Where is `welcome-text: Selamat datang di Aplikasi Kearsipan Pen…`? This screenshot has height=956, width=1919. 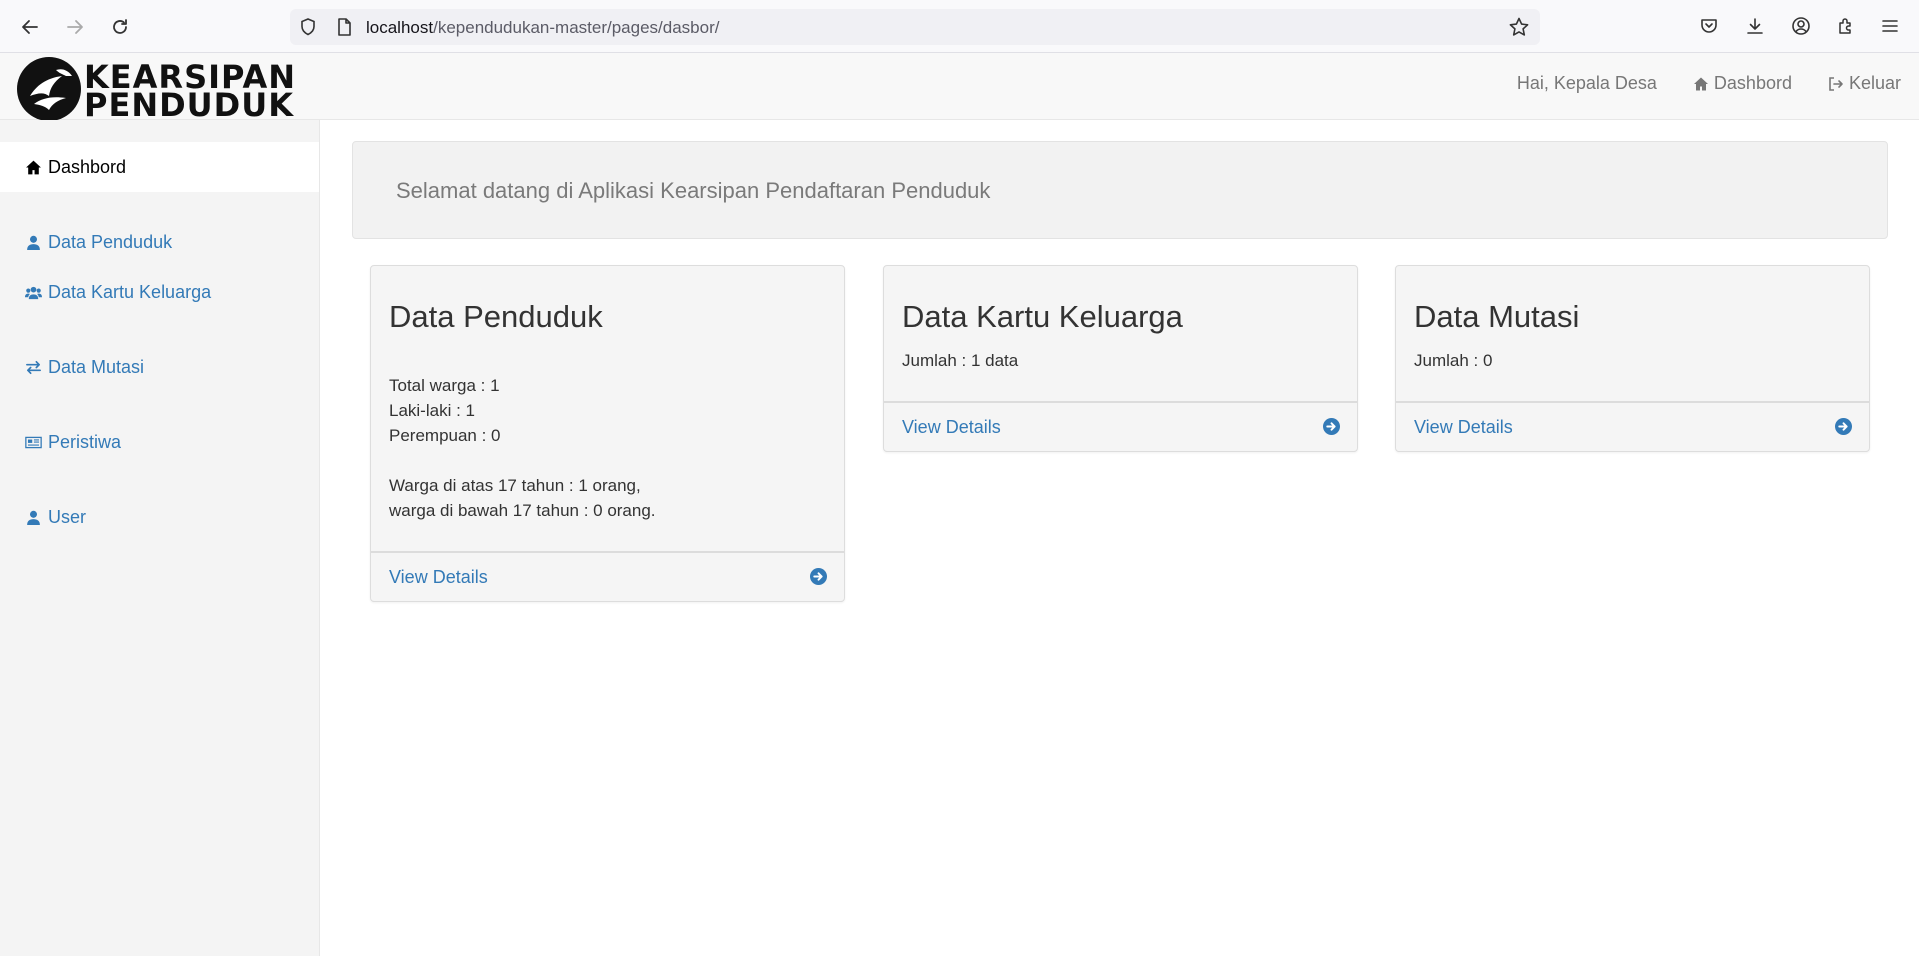 welcome-text: Selamat datang di Aplikasi Kearsipan Pen… is located at coordinates (693, 190).